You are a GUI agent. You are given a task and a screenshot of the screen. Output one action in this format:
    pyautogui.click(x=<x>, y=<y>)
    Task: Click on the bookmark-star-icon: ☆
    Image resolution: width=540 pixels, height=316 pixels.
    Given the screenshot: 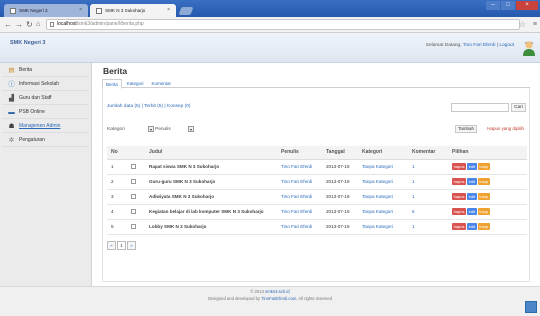 What is the action you would take?
    pyautogui.click(x=522, y=24)
    